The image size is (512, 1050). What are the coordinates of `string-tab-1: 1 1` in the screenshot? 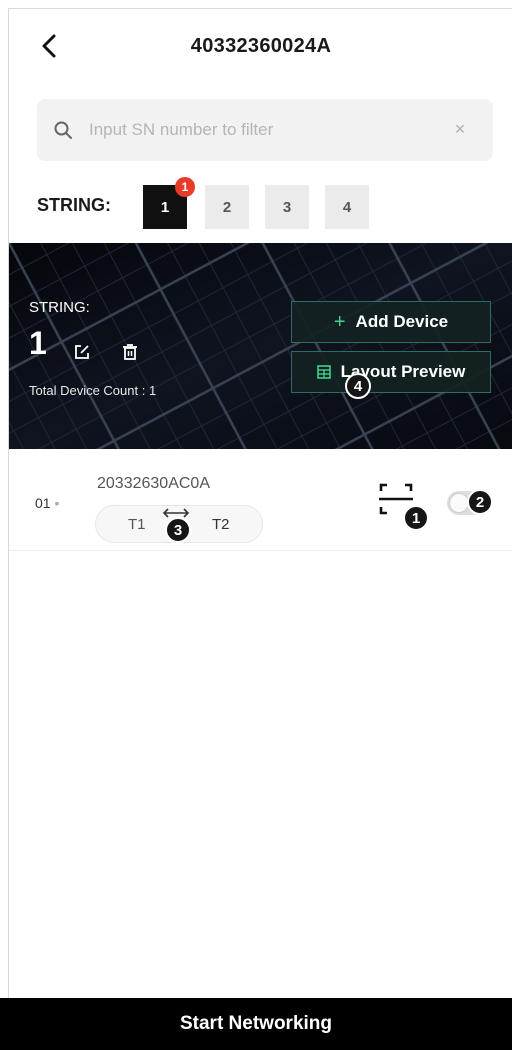 It's located at (169, 203).